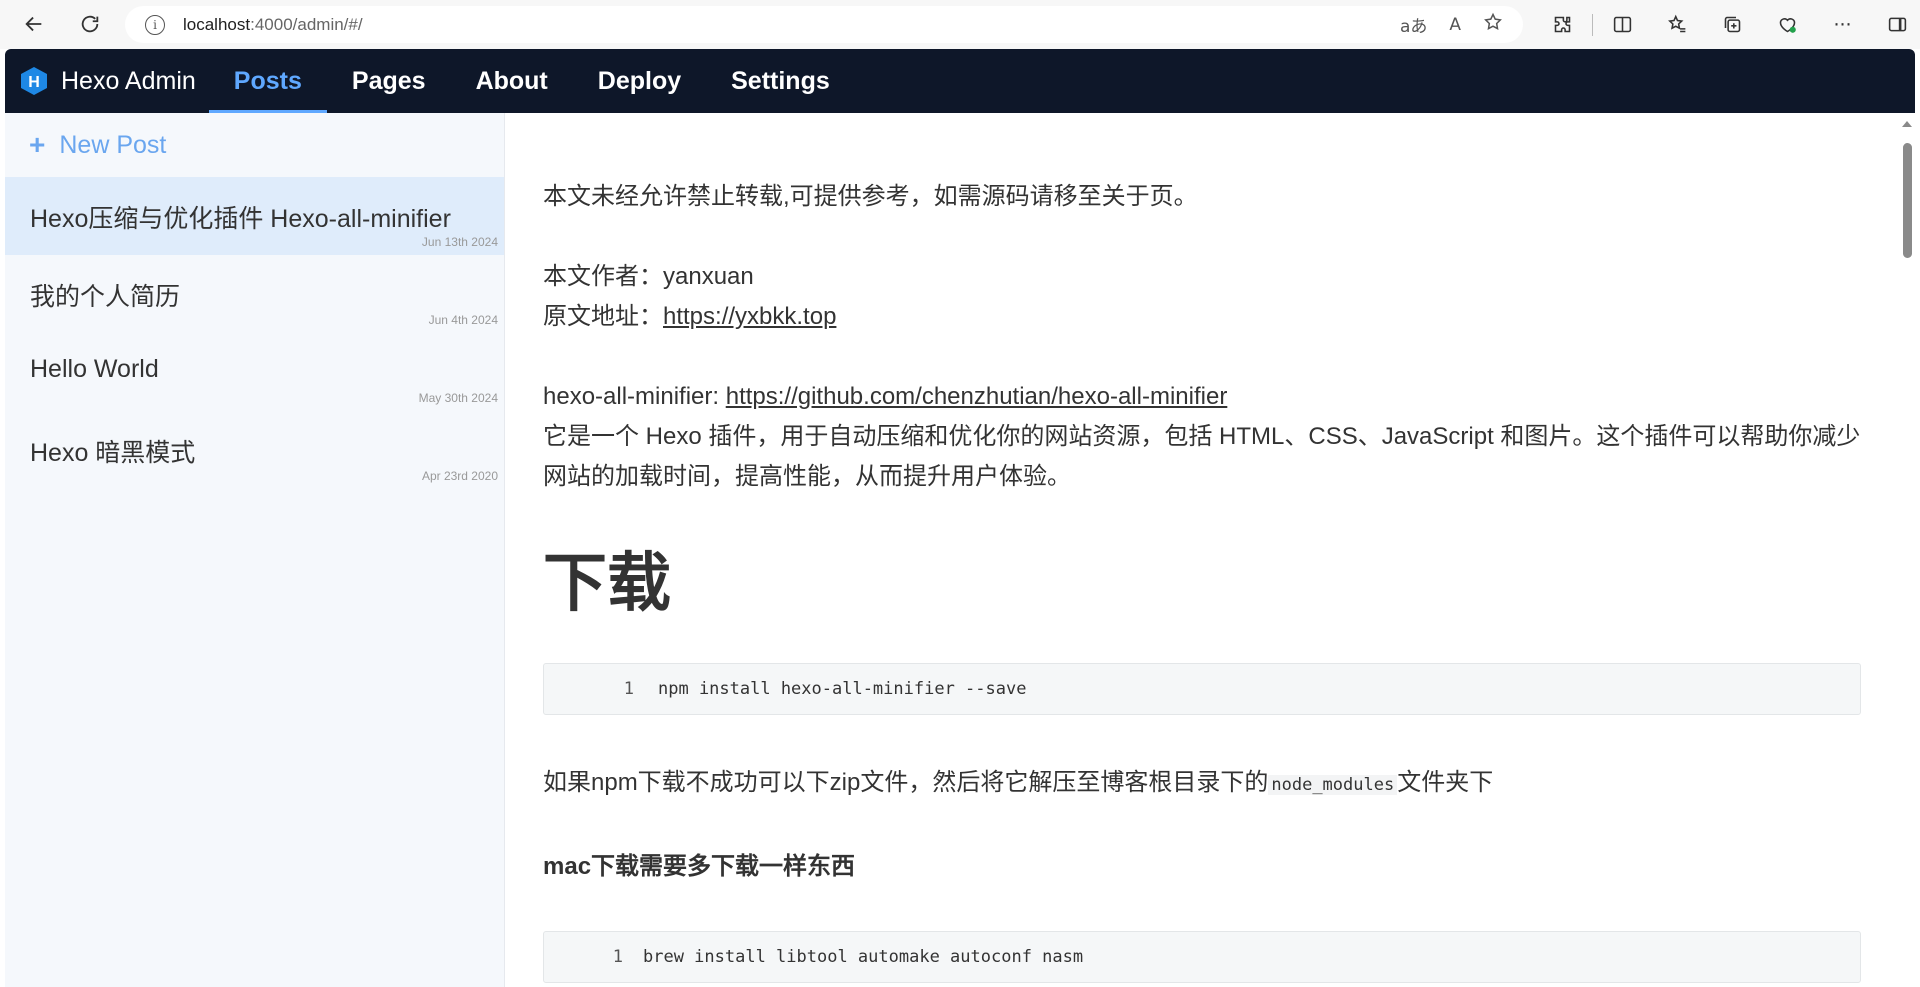 This screenshot has height=987, width=1920. I want to click on hexo-logo-icon: H, so click(34, 81).